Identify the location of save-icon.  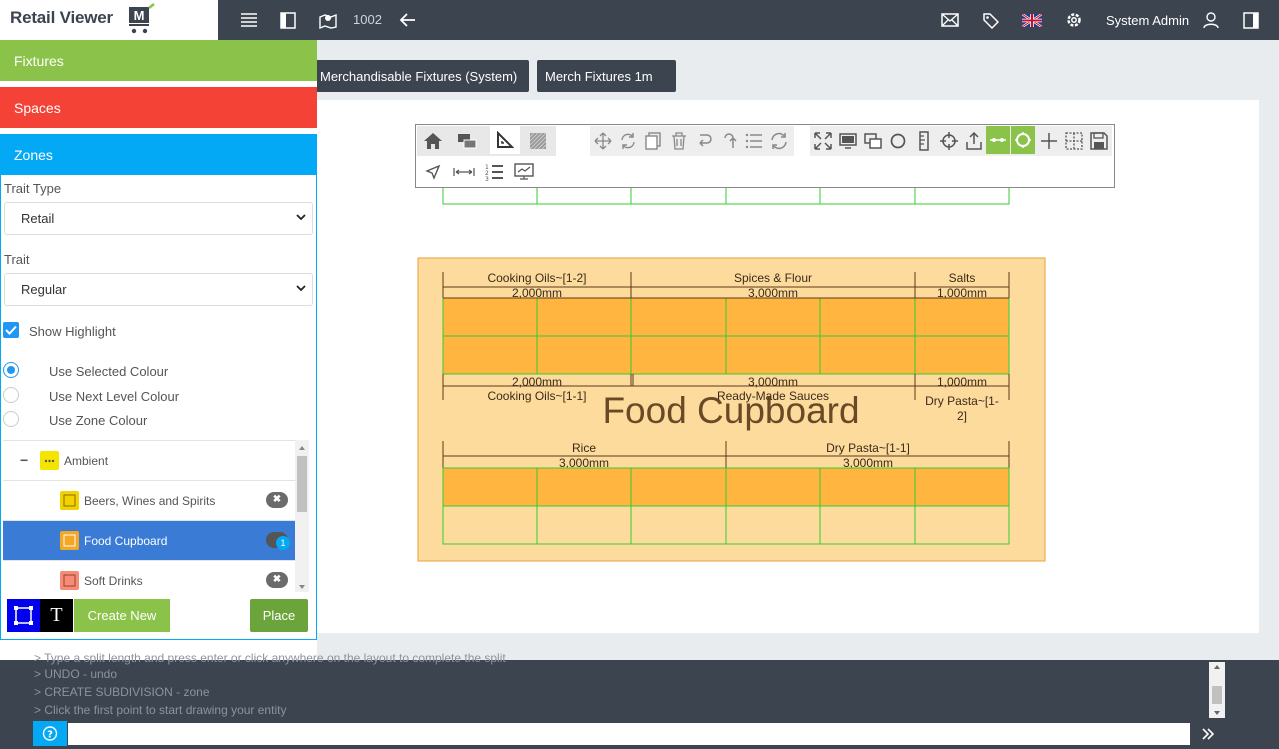
(1099, 141).